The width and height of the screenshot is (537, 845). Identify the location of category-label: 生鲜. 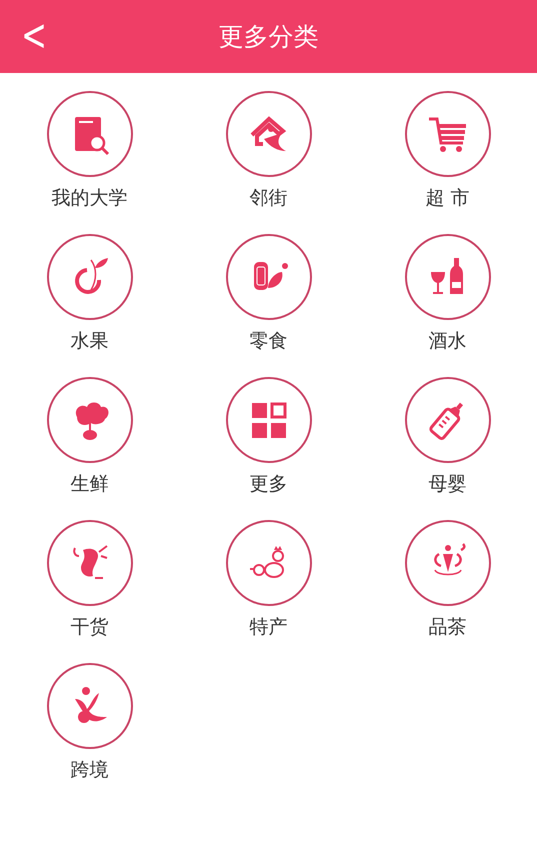
(89, 484).